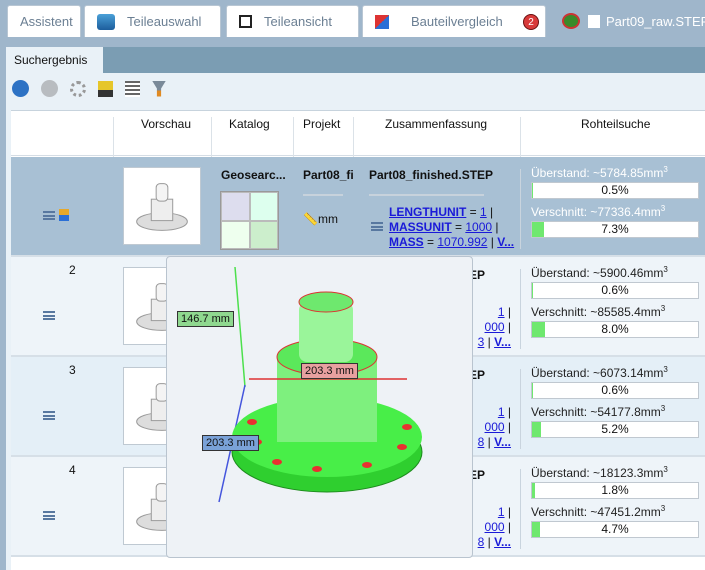  What do you see at coordinates (655, 21) in the screenshot?
I see `tab-label: Part09_raw.STEP` at bounding box center [655, 21].